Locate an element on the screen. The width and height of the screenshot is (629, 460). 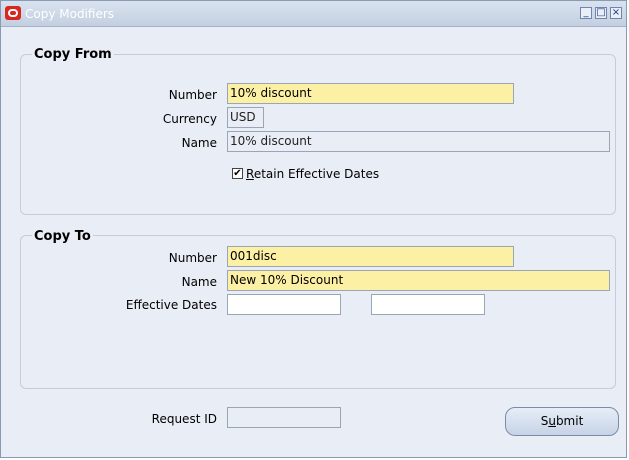
maximize-icon: □ is located at coordinates (601, 13).